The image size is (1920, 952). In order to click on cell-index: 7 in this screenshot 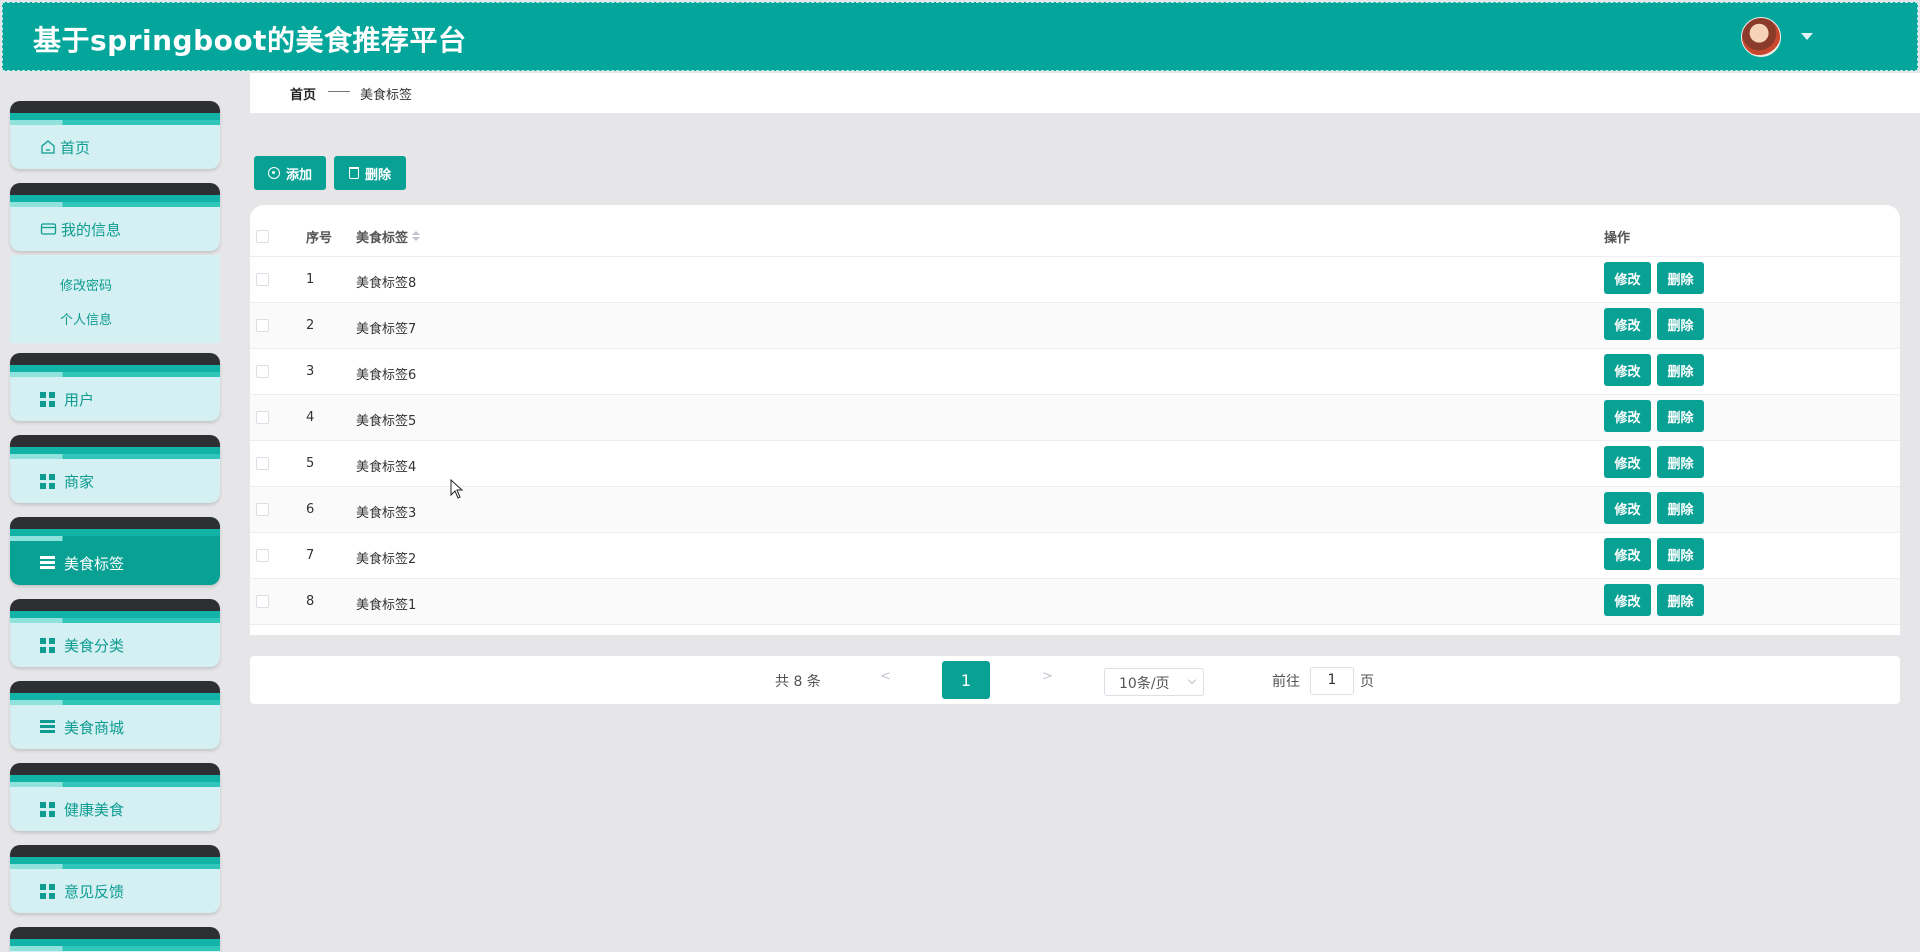, I will do `click(310, 555)`.